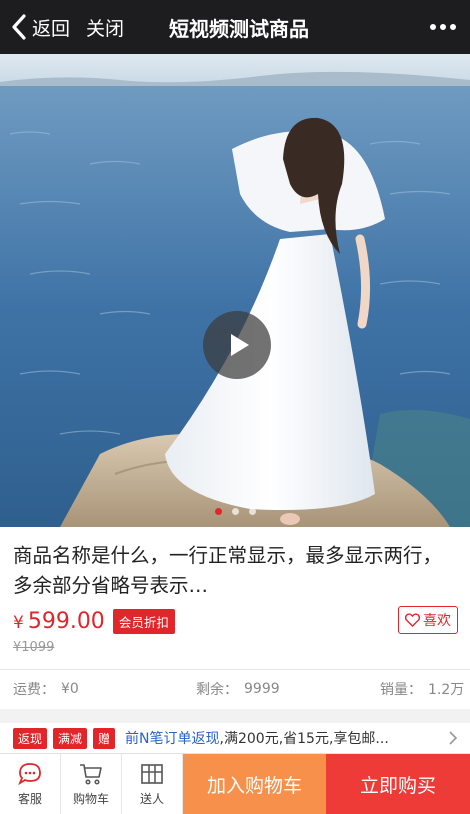 The width and height of the screenshot is (470, 814). Describe the element at coordinates (70, 689) in the screenshot. I see `shipping-value: ¥0` at that location.